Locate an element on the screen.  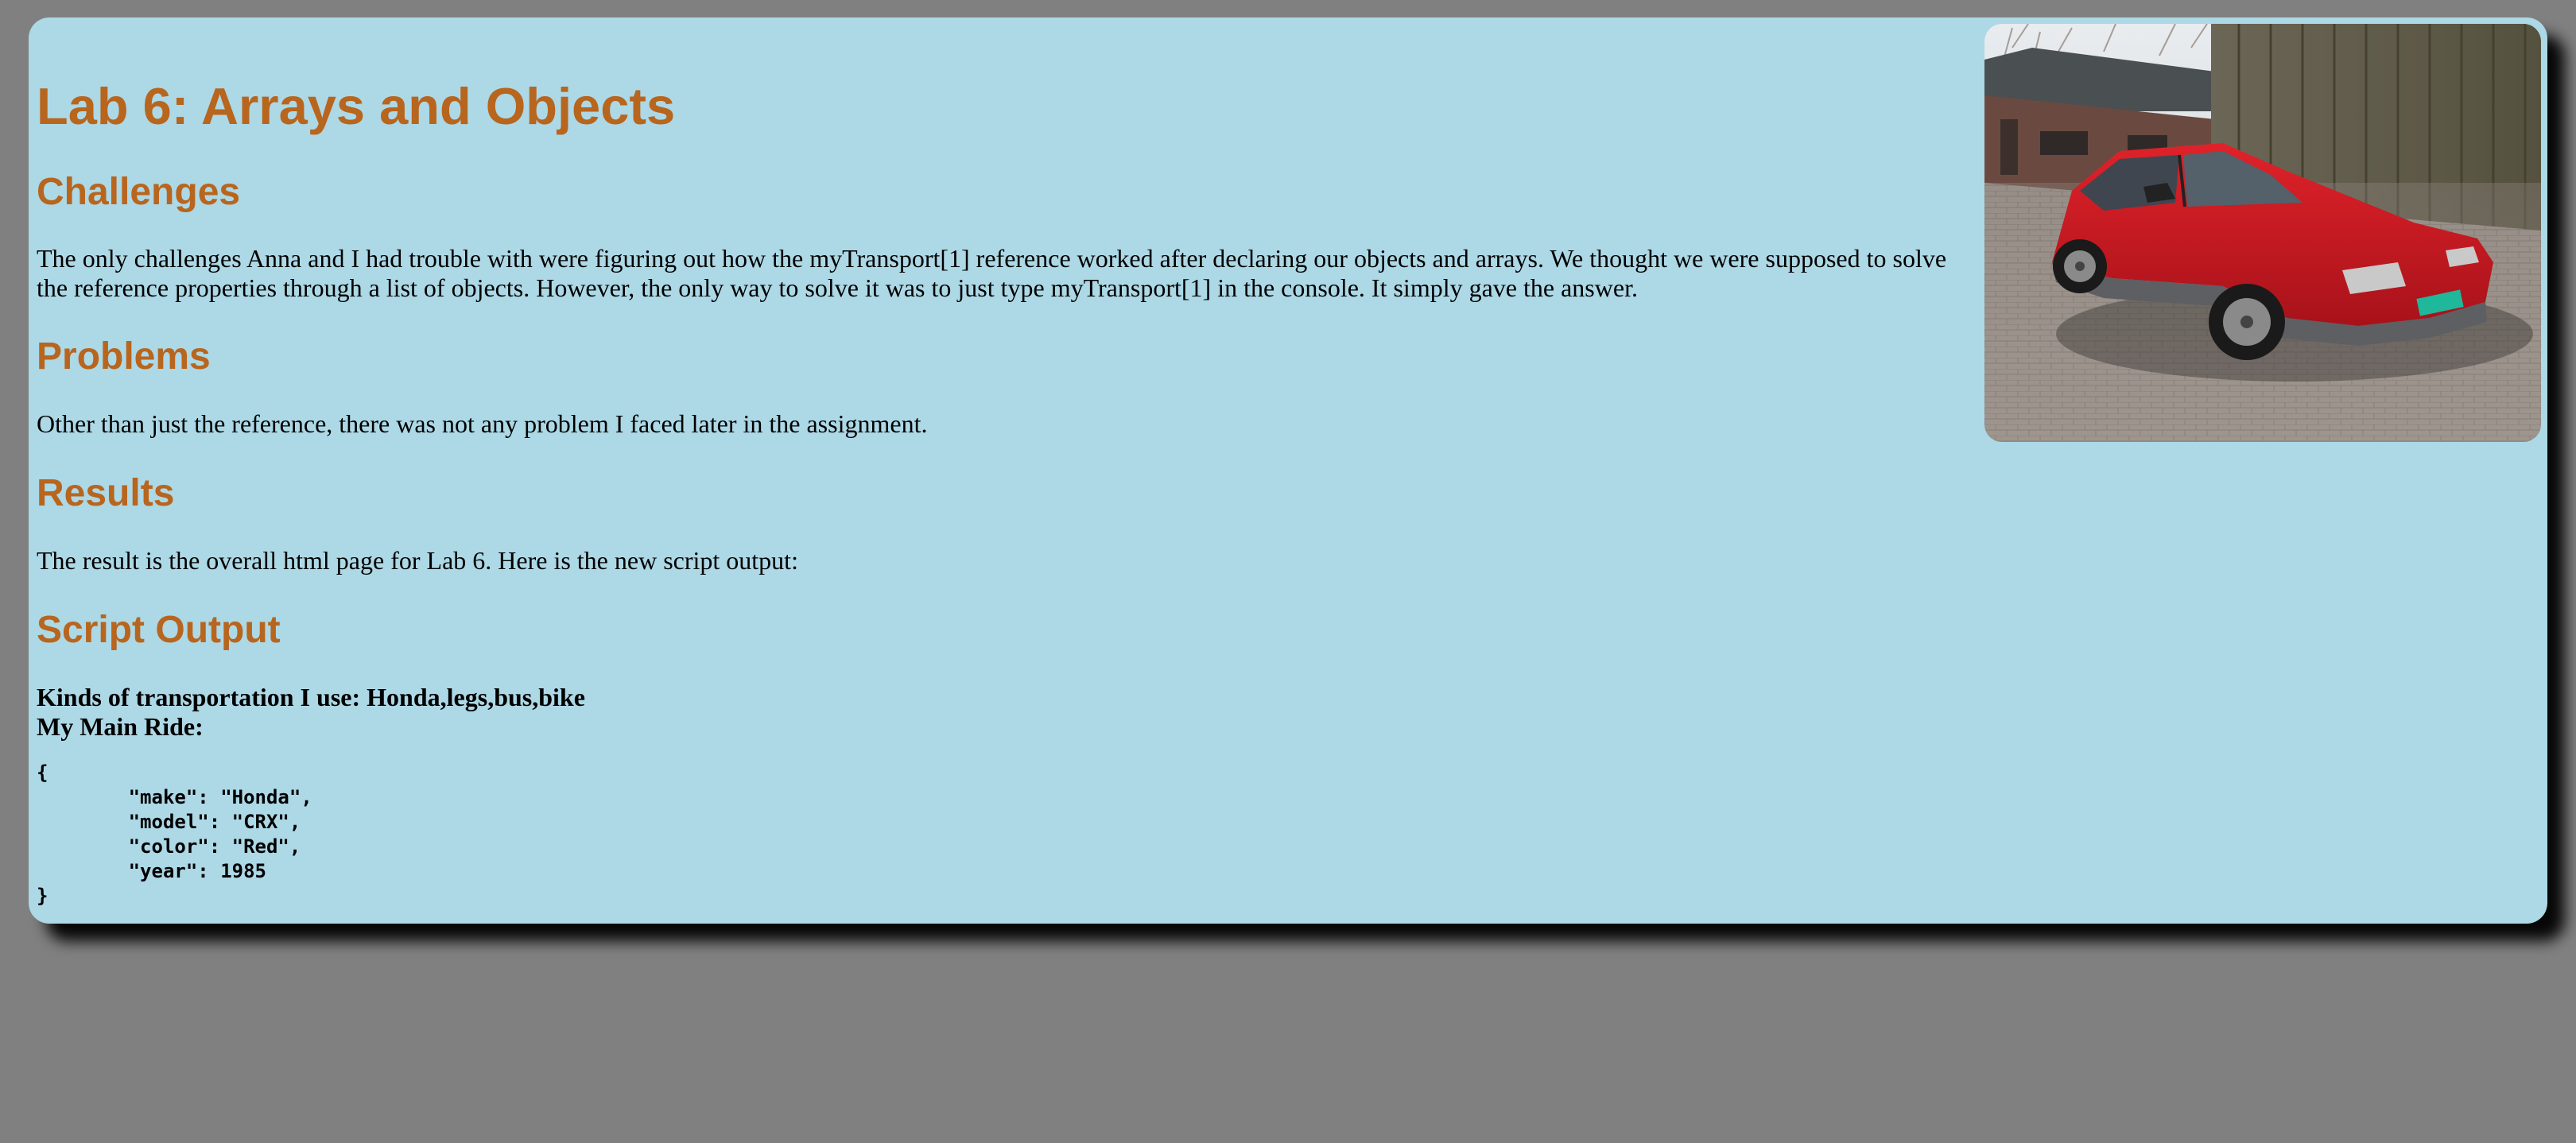
honda-crx-image is located at coordinates (2262, 233).